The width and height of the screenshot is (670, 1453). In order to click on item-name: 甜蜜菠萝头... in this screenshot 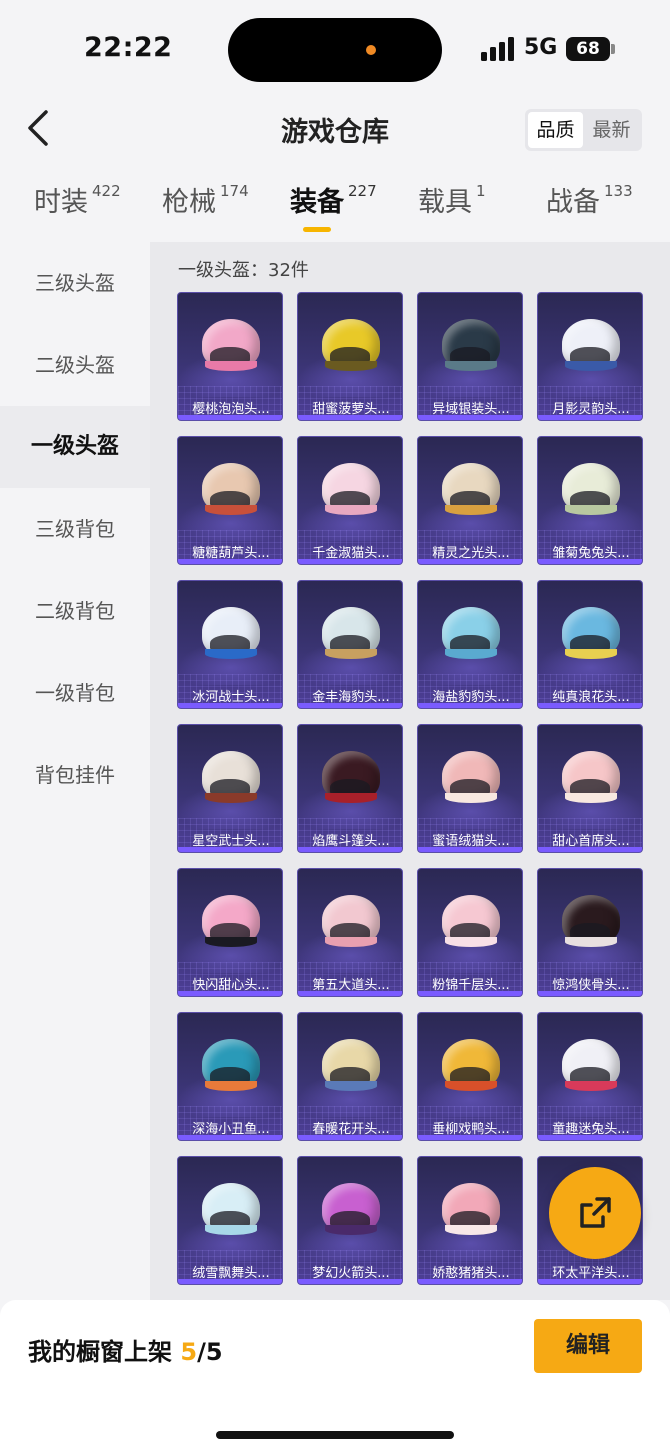, I will do `click(351, 409)`.